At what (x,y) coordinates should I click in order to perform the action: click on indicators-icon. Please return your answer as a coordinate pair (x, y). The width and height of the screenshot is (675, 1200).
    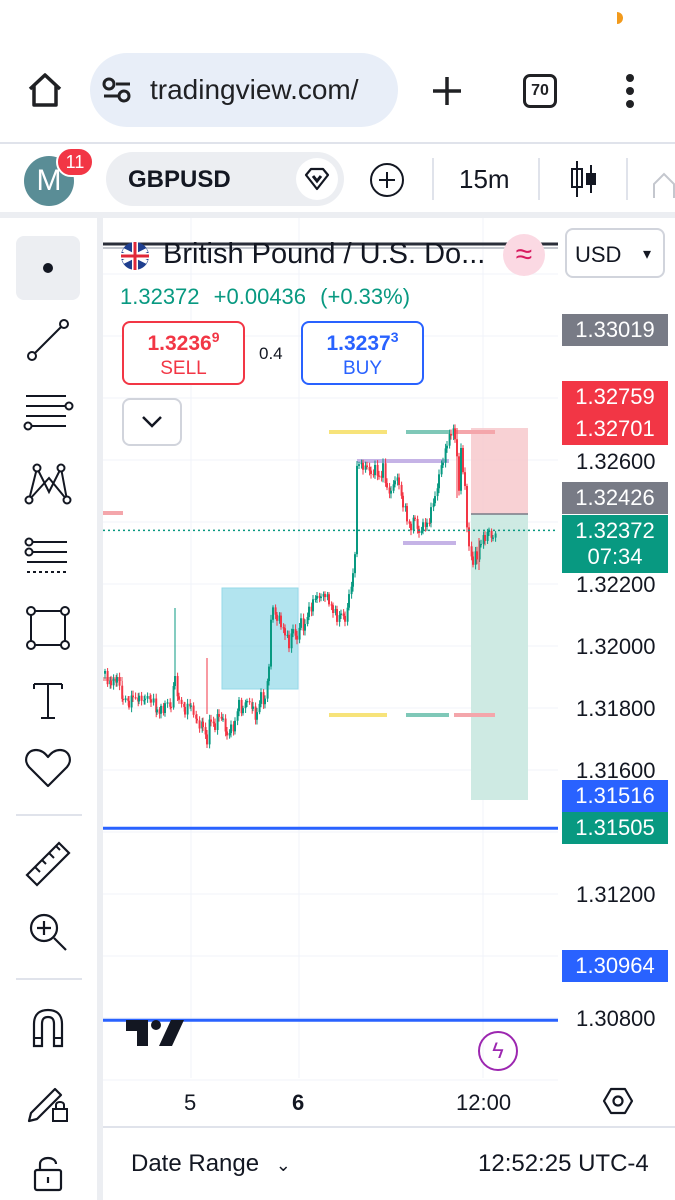
    Looking at the image, I should click on (661, 182).